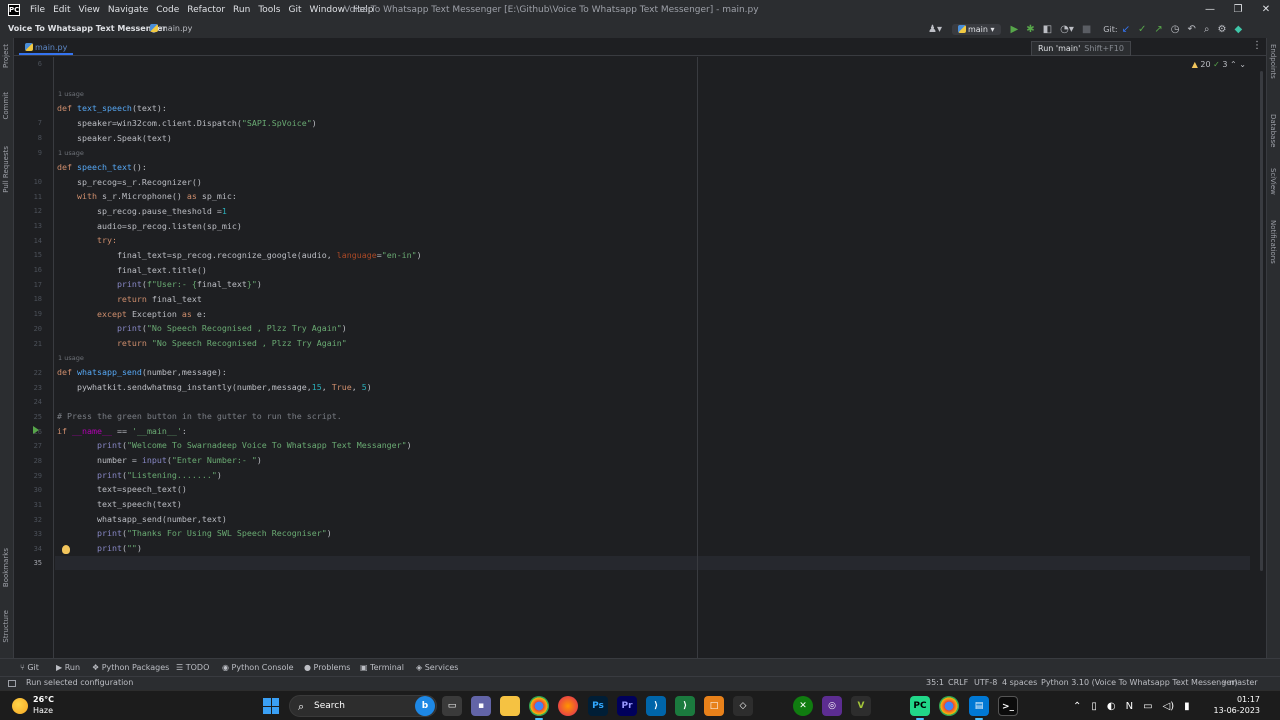 The image size is (1280, 720). I want to click on git-update-icon: ↙, so click(1126, 29).